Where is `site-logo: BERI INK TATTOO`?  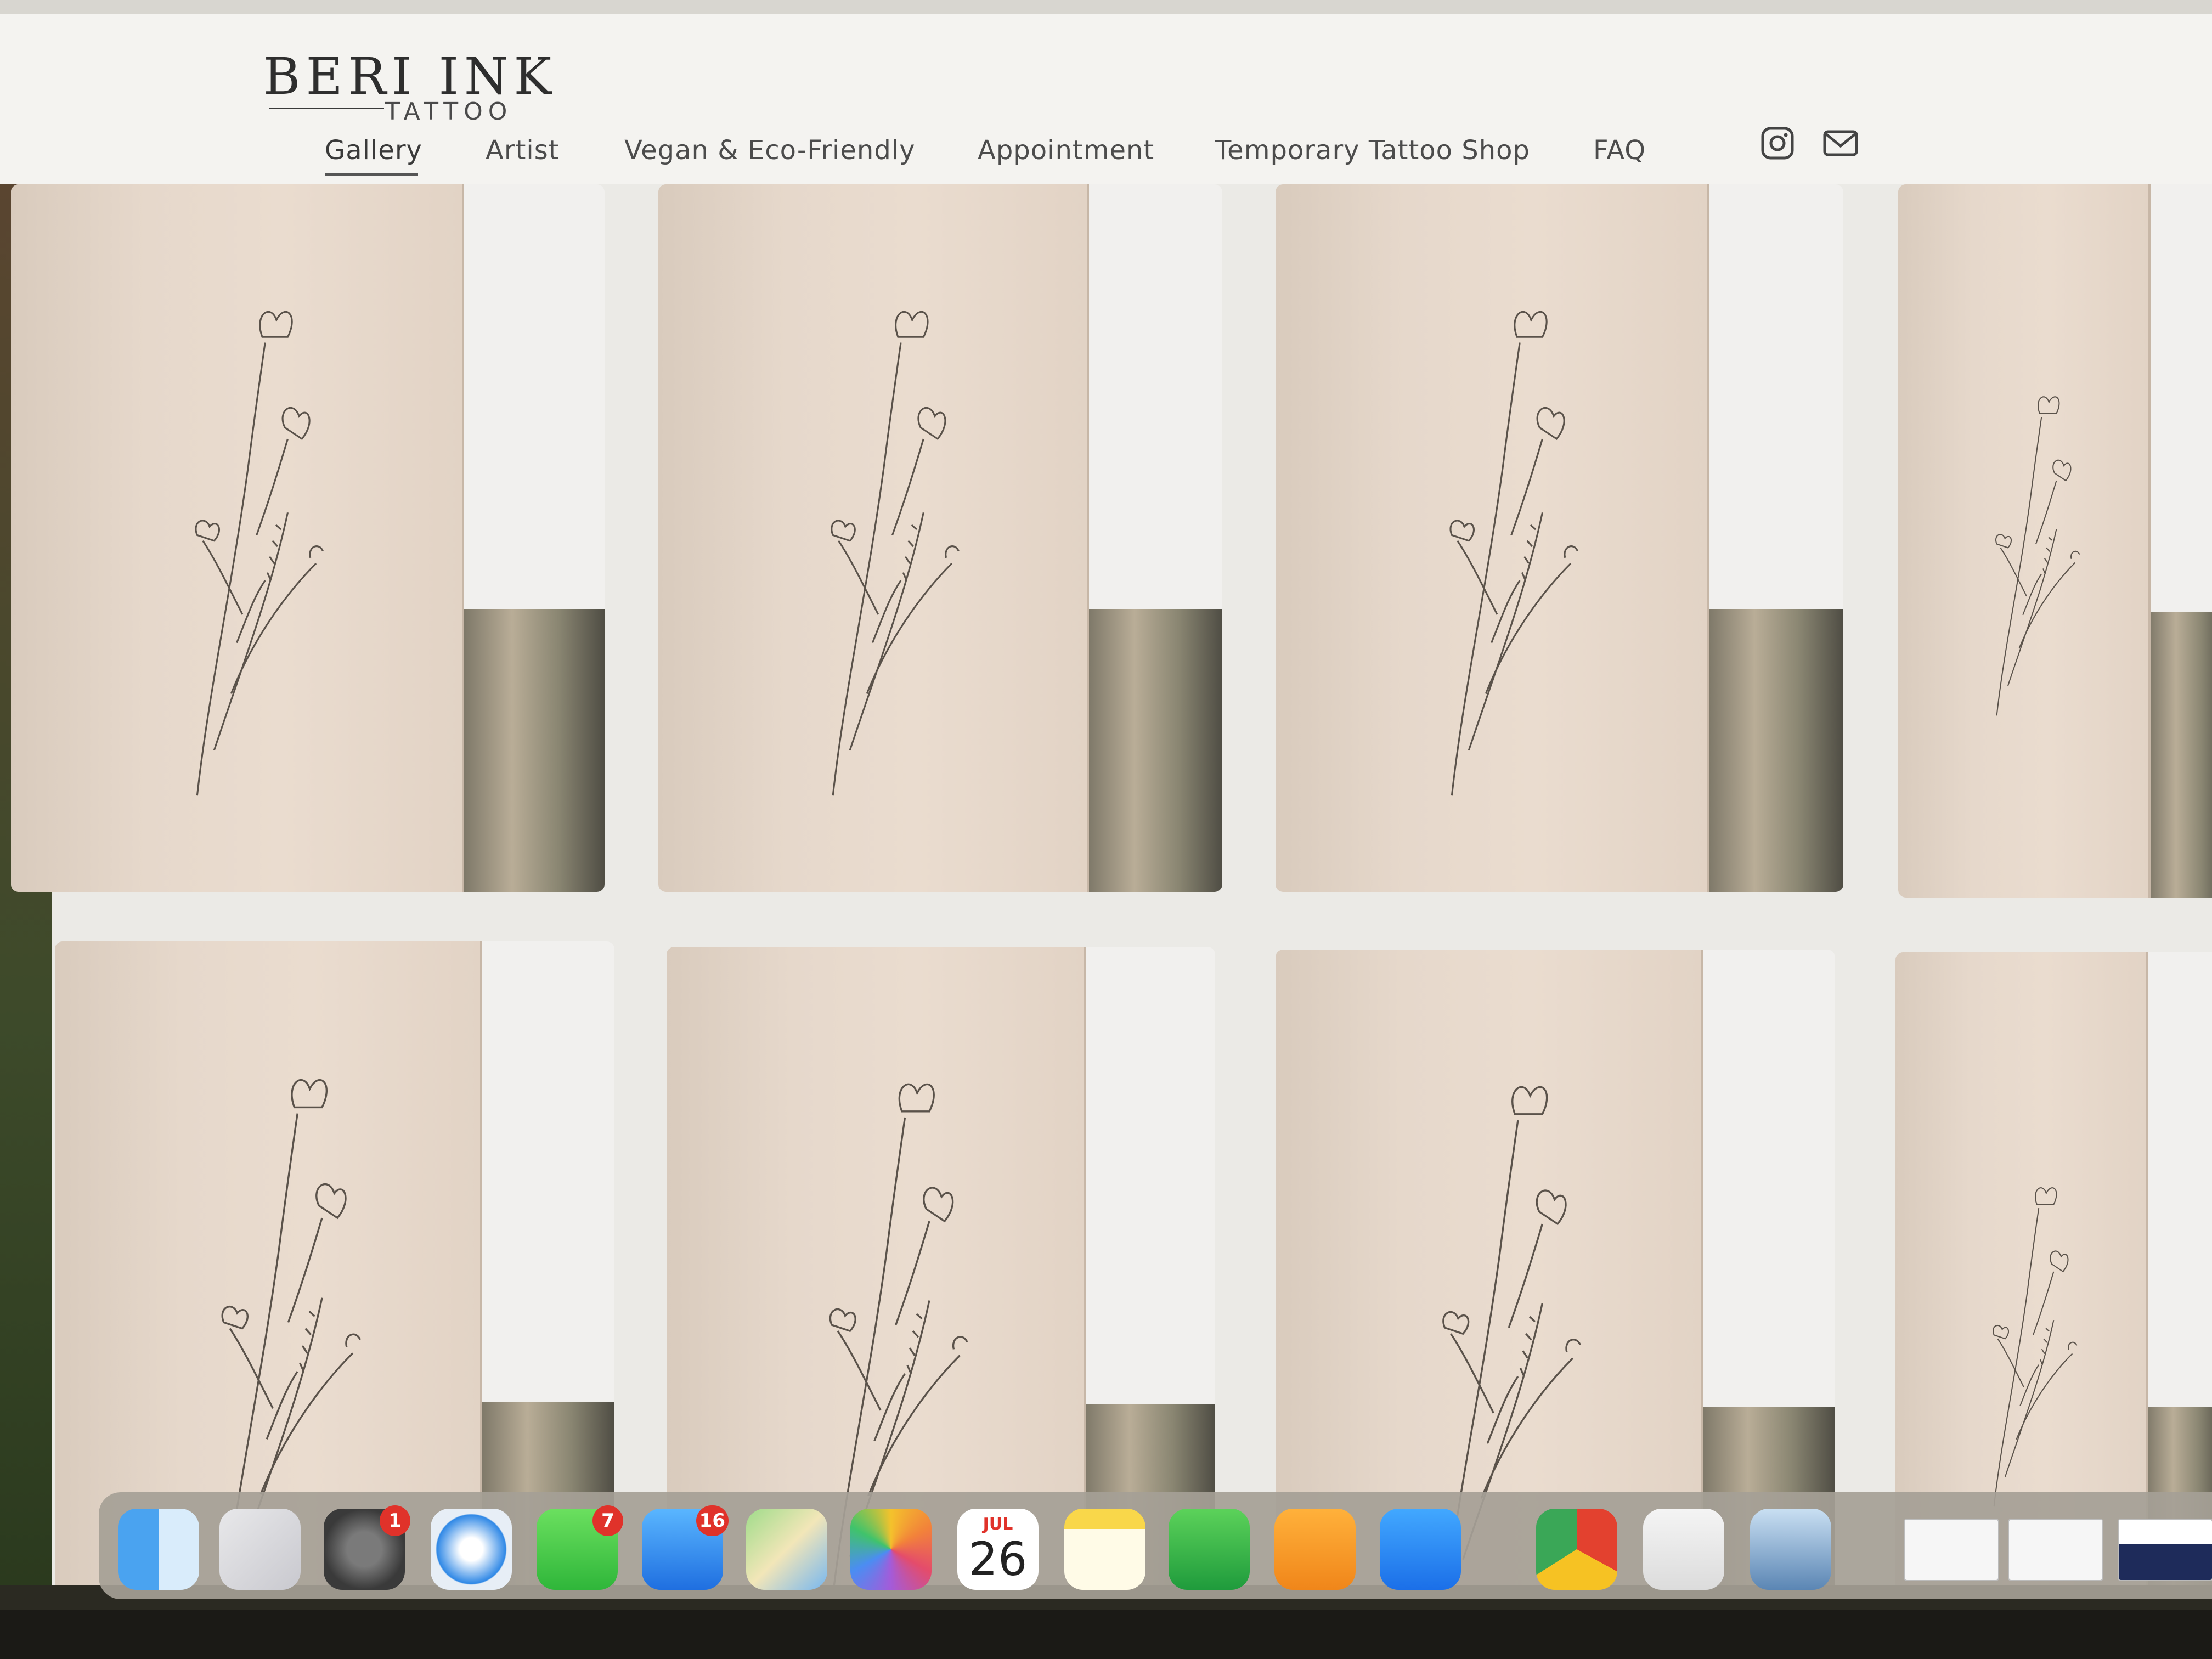 site-logo: BERI INK TATTOO is located at coordinates (407, 87).